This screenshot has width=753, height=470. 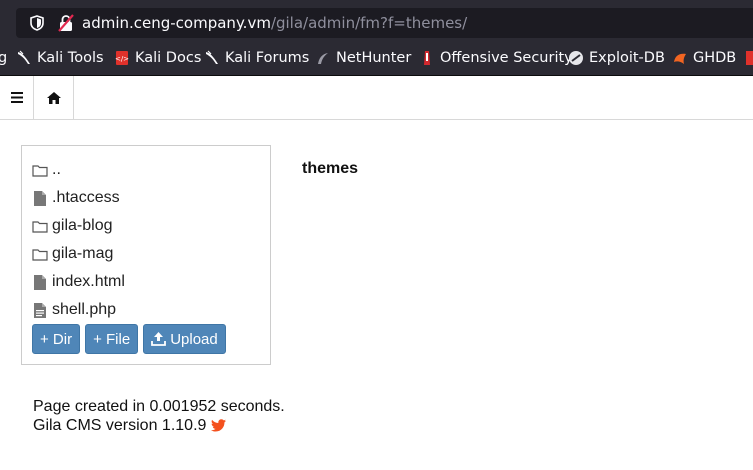 What do you see at coordinates (219, 425) in the screenshot?
I see `twitter-icon` at bounding box center [219, 425].